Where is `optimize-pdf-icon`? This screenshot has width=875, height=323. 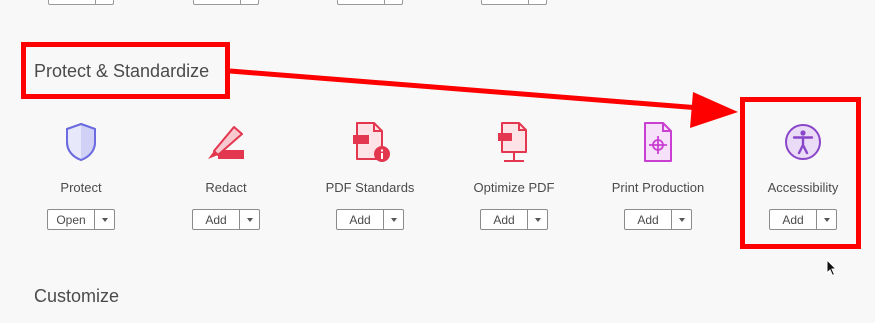 optimize-pdf-icon is located at coordinates (514, 142).